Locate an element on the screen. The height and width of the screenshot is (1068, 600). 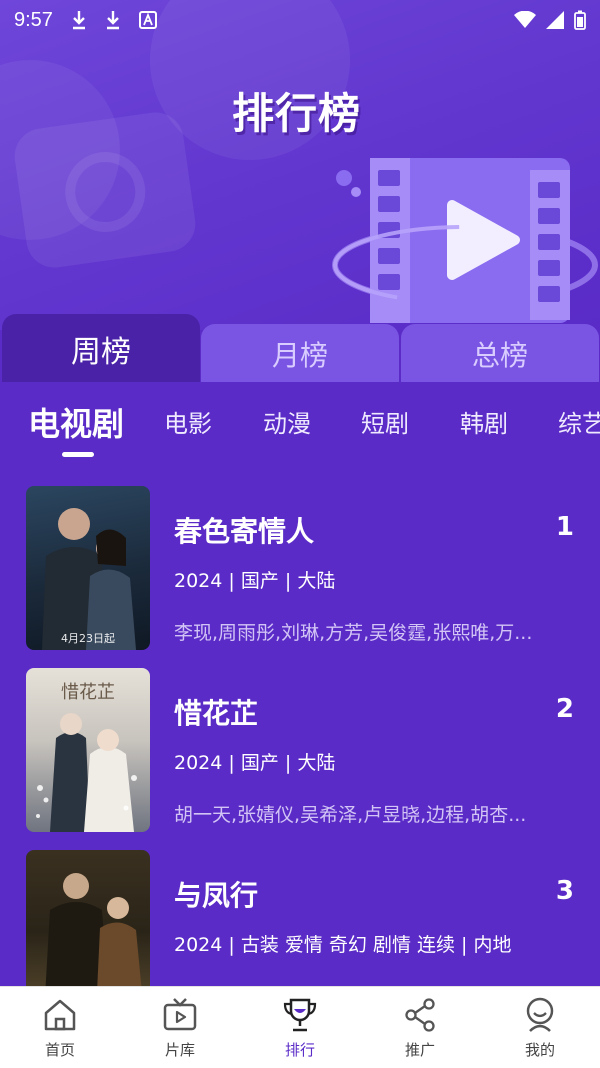
poster-caption: 4月23日起 is located at coordinates (88, 638).